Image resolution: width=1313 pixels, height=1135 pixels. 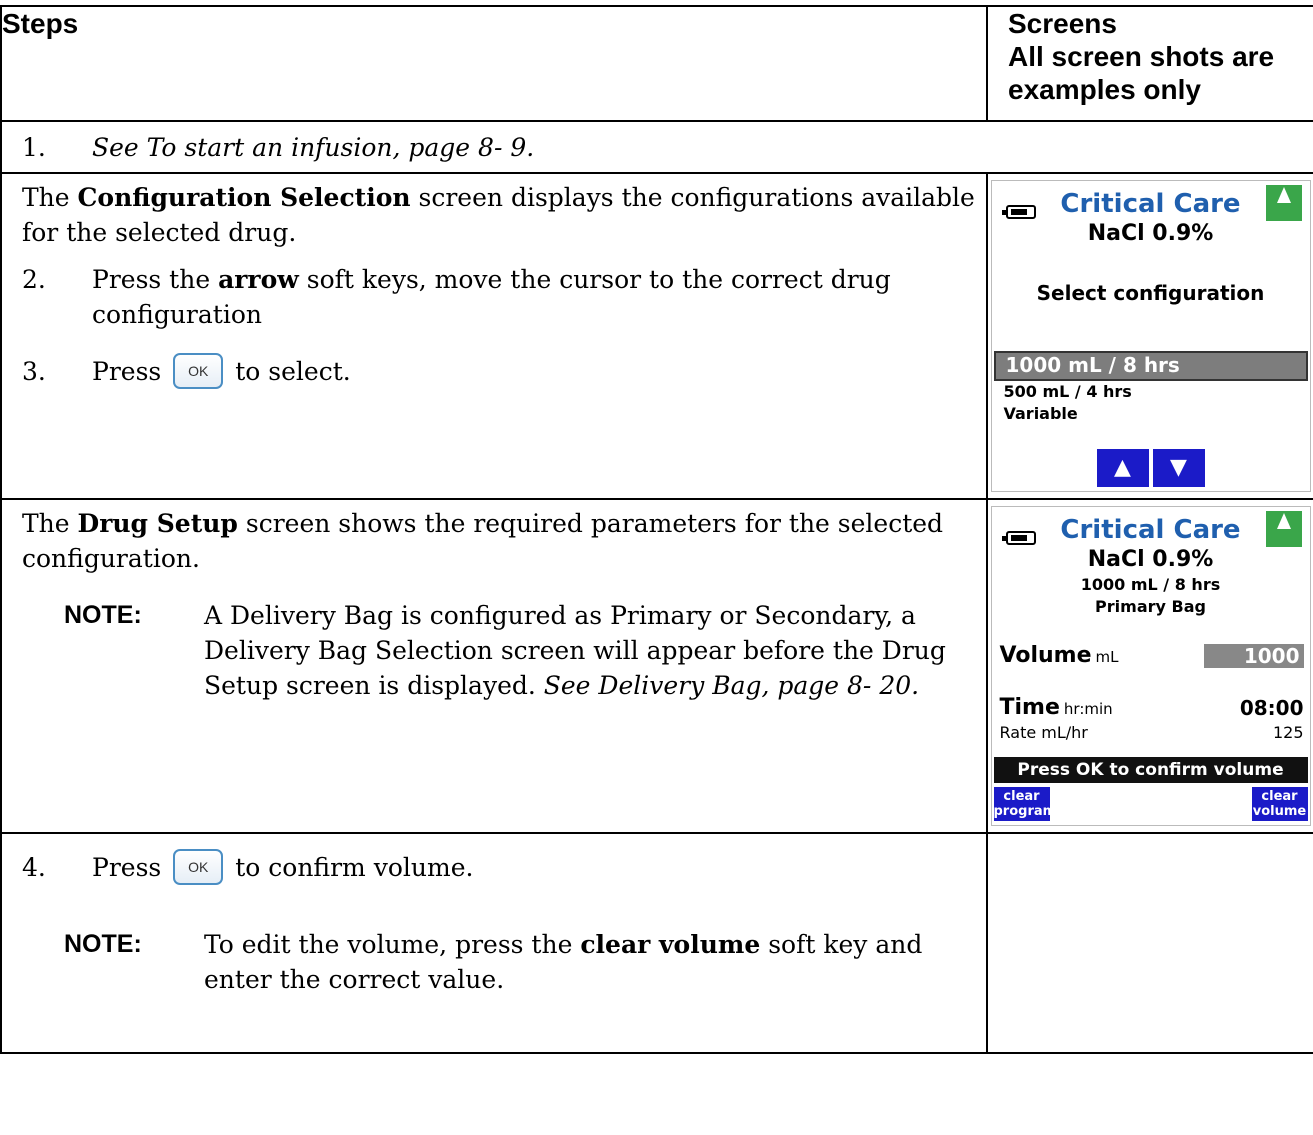 I want to click on configuration-list: 1000 mL / 8 hrs 500 mL / 4 hrs Variable, so click(x=1150, y=388).